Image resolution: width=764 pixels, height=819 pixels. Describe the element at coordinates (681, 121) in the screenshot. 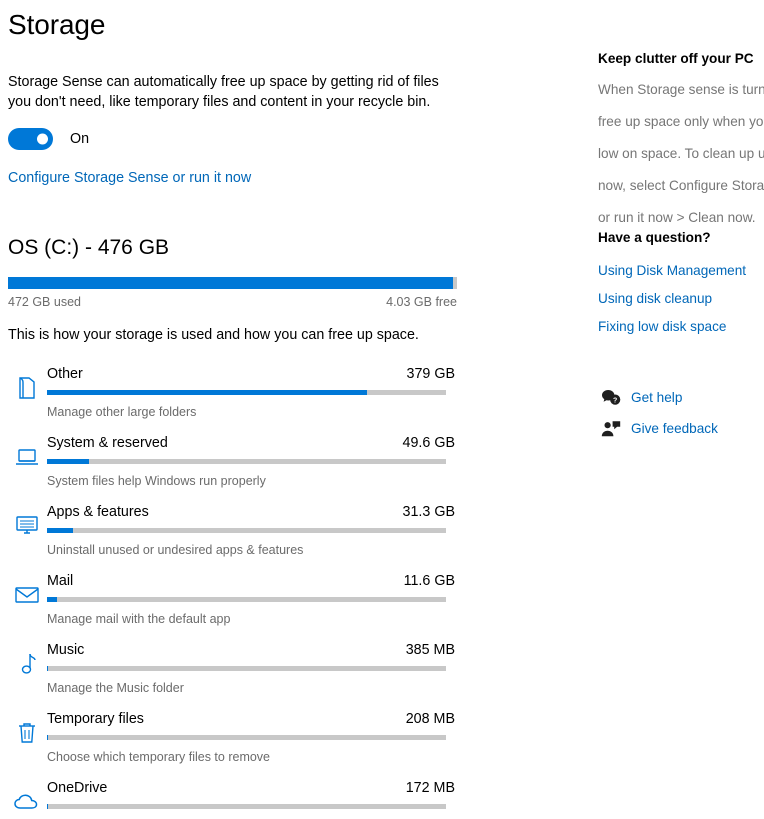

I see `clutter-paragraph-line: free up space only when you're` at that location.